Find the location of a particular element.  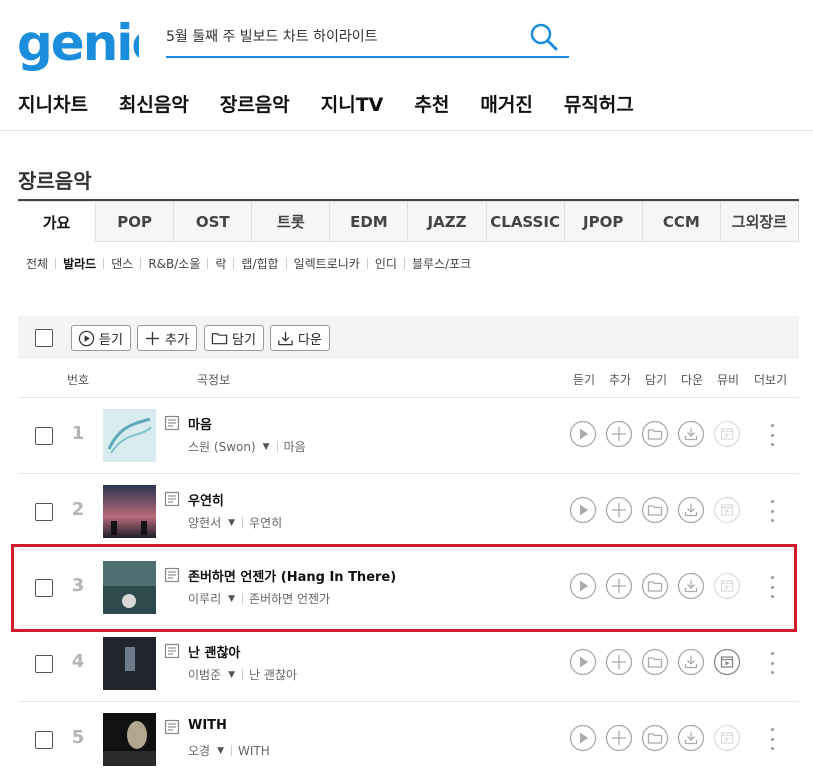

song-title: 우연히 is located at coordinates (206, 499).